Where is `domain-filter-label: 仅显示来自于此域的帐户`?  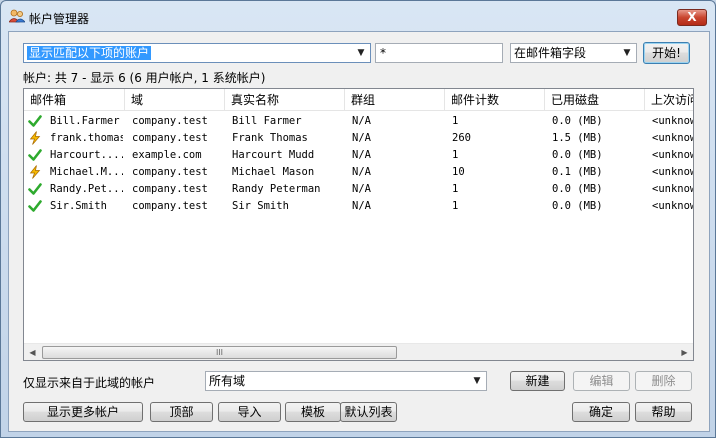
domain-filter-label: 仅显示来自于此域的帐户 is located at coordinates (89, 383).